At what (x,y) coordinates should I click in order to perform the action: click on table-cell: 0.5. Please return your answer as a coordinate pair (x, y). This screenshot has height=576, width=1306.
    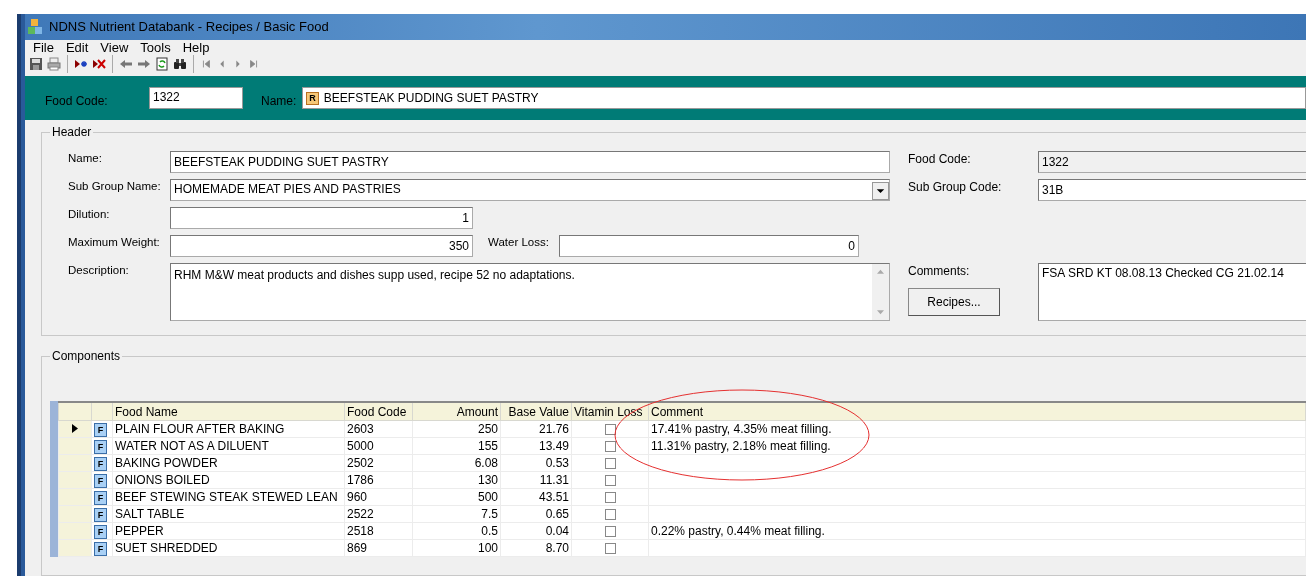
    Looking at the image, I should click on (456, 531).